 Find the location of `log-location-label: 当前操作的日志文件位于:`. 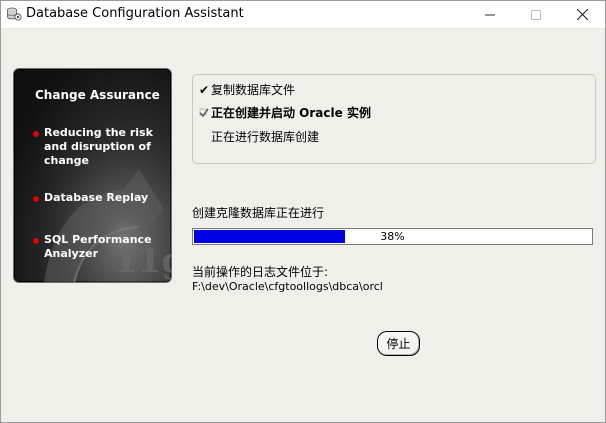

log-location-label: 当前操作的日志文件位于: is located at coordinates (260, 272).